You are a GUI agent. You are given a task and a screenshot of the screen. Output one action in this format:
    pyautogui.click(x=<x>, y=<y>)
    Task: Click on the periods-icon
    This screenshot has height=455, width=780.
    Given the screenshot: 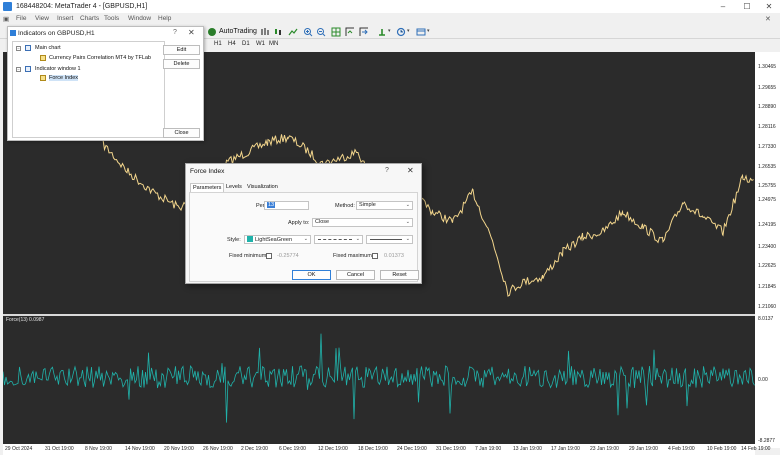 What is the action you would take?
    pyautogui.click(x=401, y=32)
    